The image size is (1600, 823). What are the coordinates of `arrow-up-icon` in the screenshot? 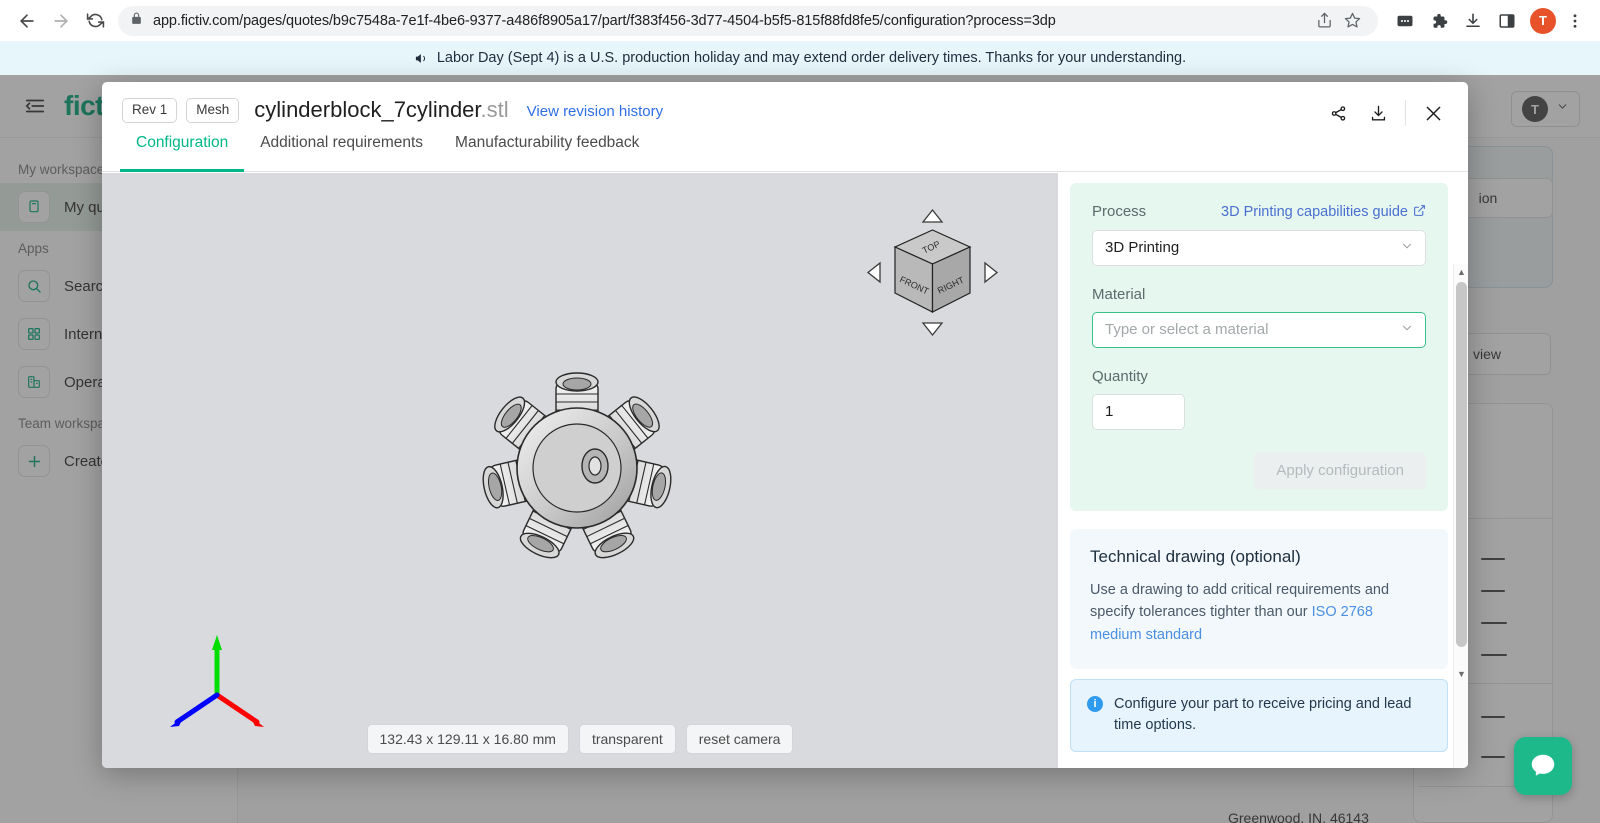 It's located at (932, 215).